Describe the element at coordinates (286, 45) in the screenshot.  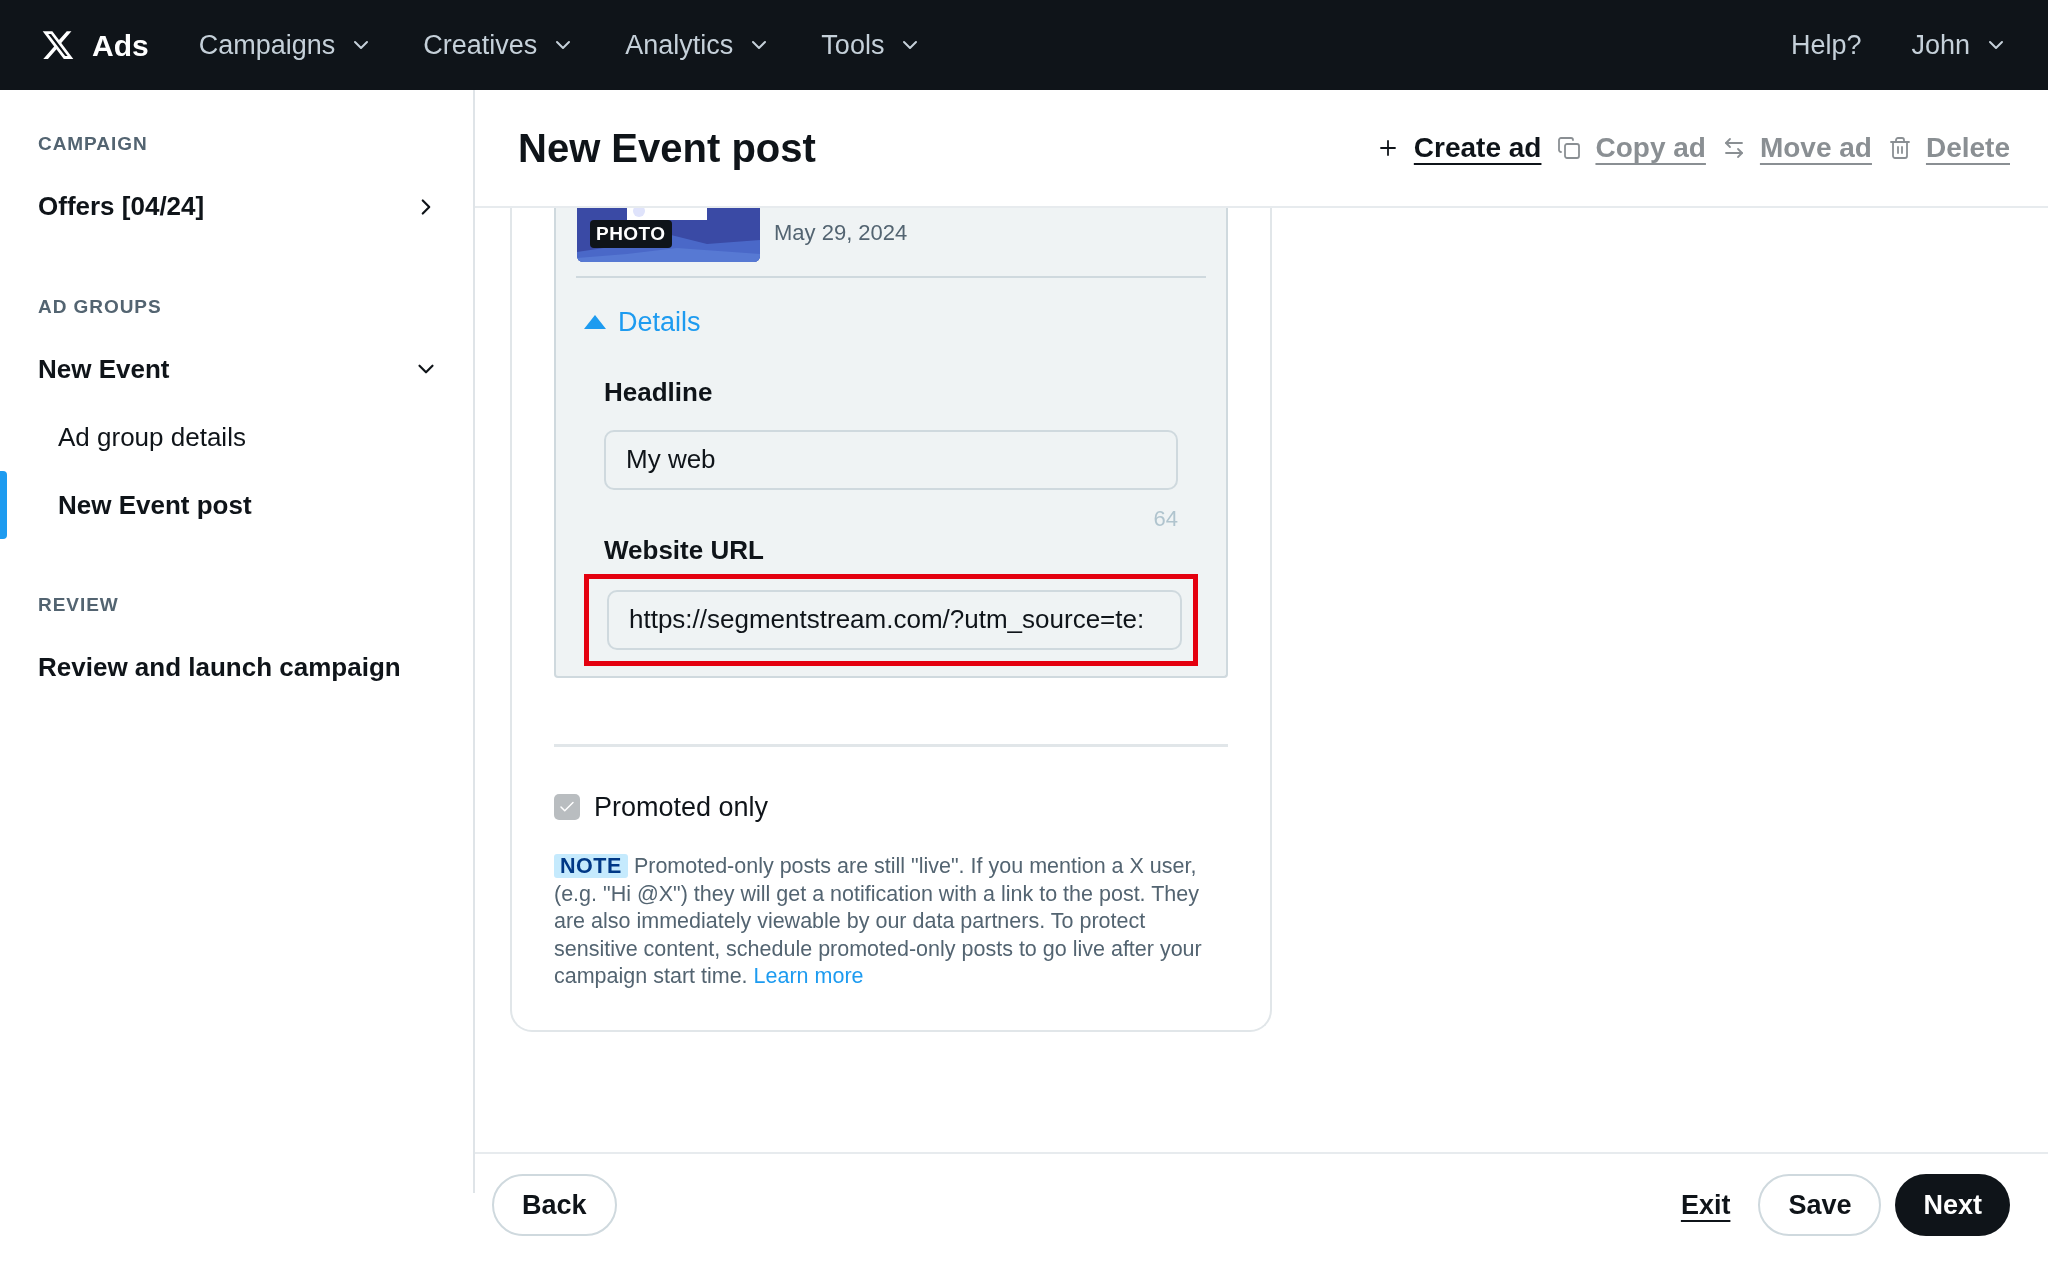
I see `nav-menu: Campaigns` at that location.